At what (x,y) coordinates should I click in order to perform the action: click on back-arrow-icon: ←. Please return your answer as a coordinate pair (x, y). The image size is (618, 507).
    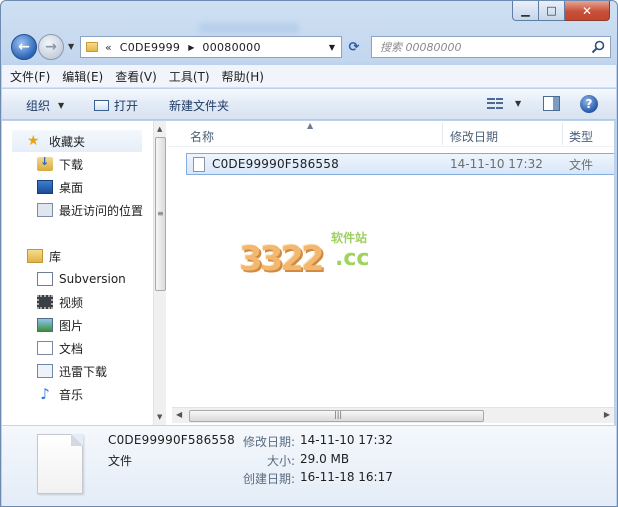
    Looking at the image, I should click on (24, 47).